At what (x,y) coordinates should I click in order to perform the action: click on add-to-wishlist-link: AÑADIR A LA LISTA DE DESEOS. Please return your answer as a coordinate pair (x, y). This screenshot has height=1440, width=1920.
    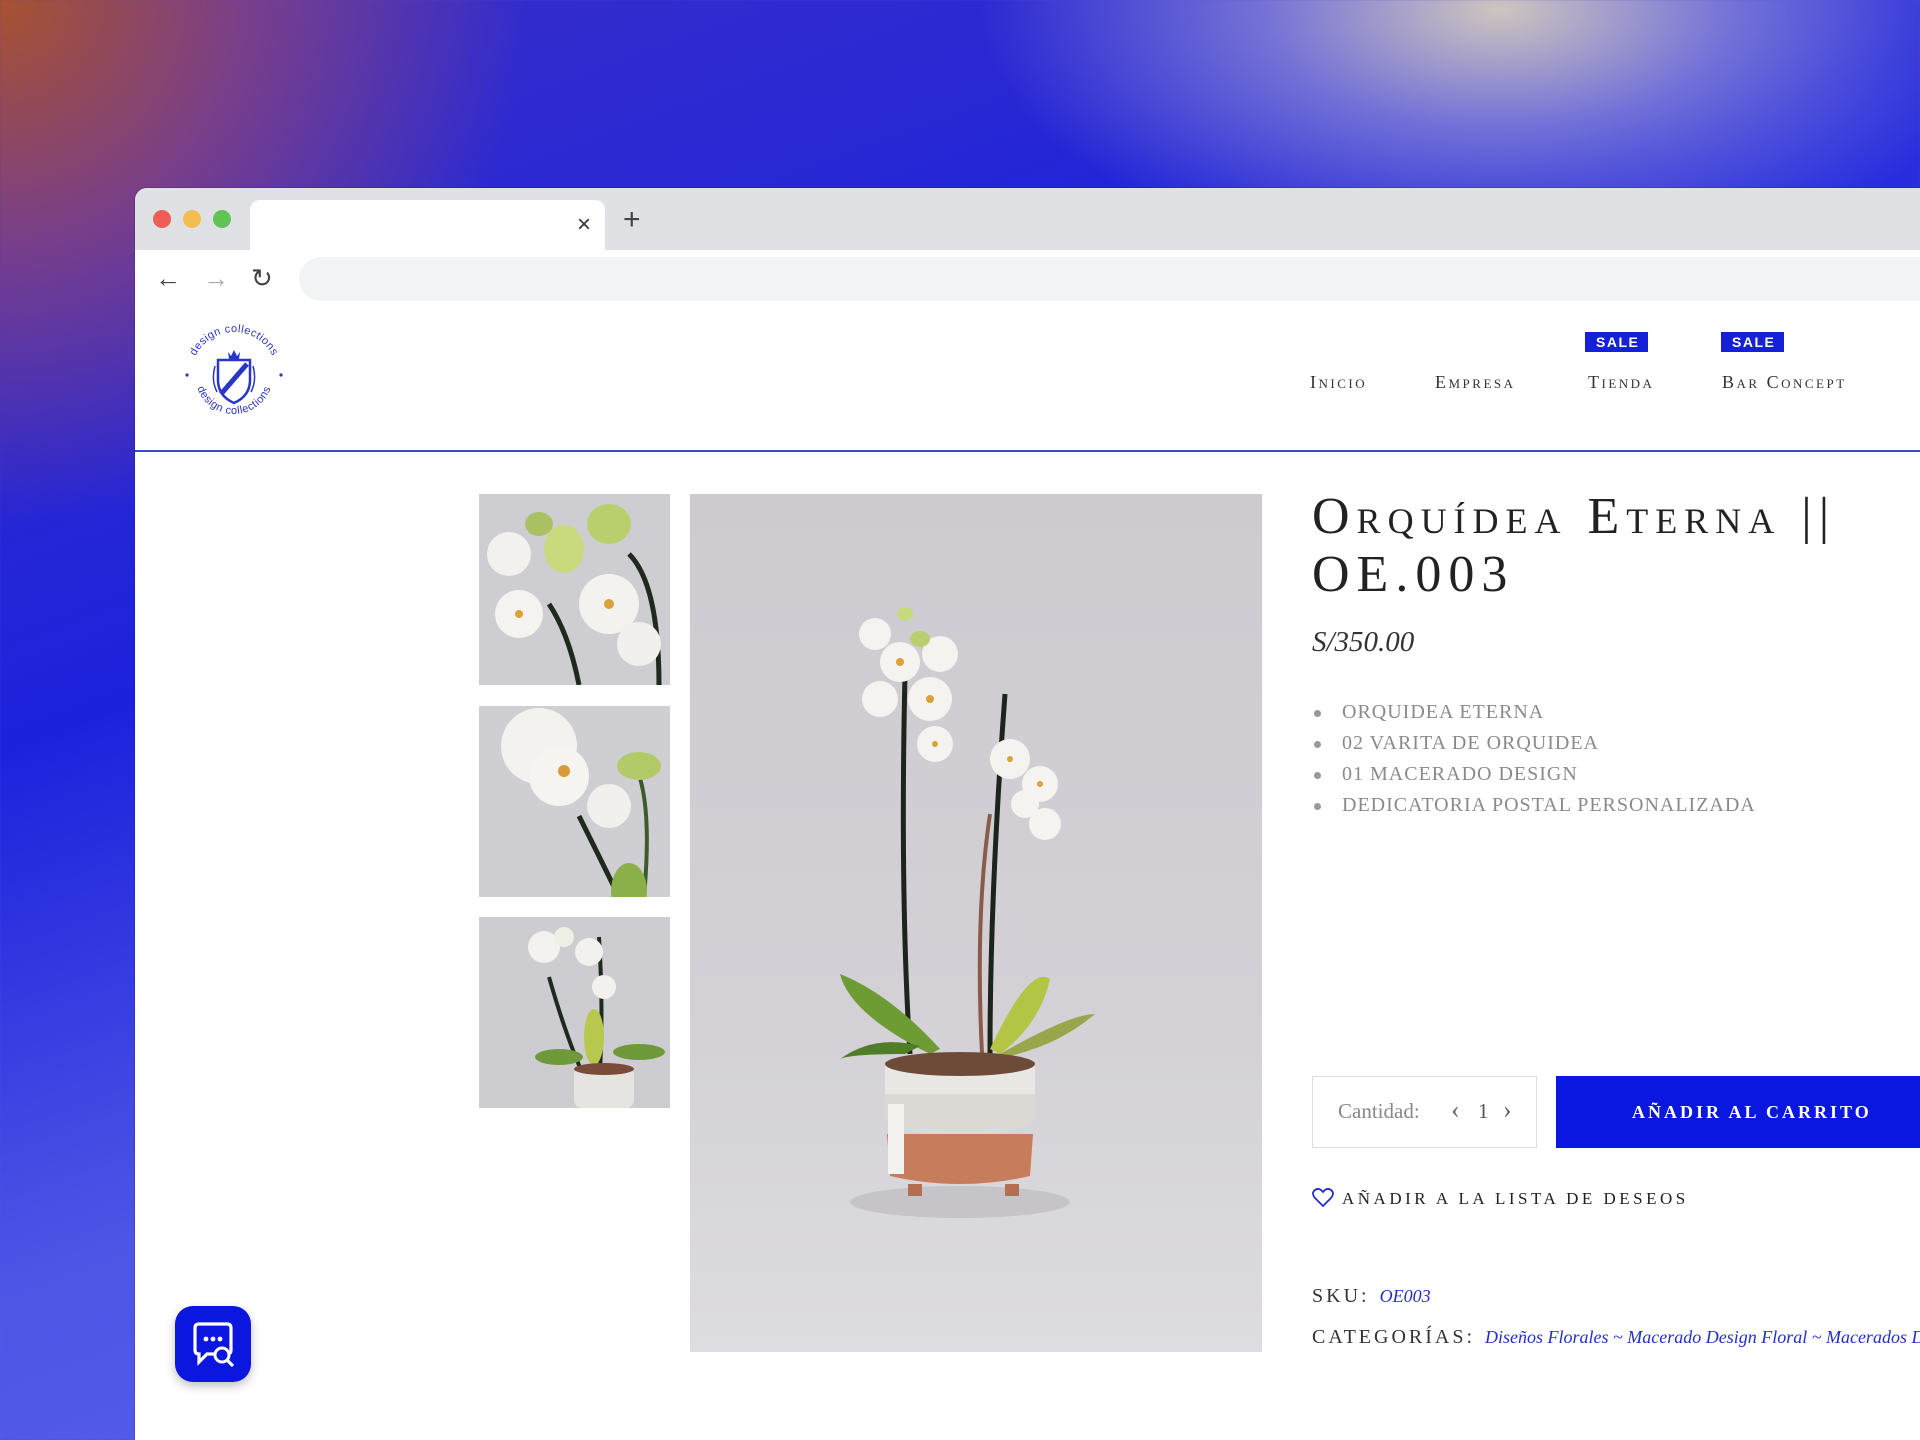
    Looking at the image, I should click on (1500, 1198).